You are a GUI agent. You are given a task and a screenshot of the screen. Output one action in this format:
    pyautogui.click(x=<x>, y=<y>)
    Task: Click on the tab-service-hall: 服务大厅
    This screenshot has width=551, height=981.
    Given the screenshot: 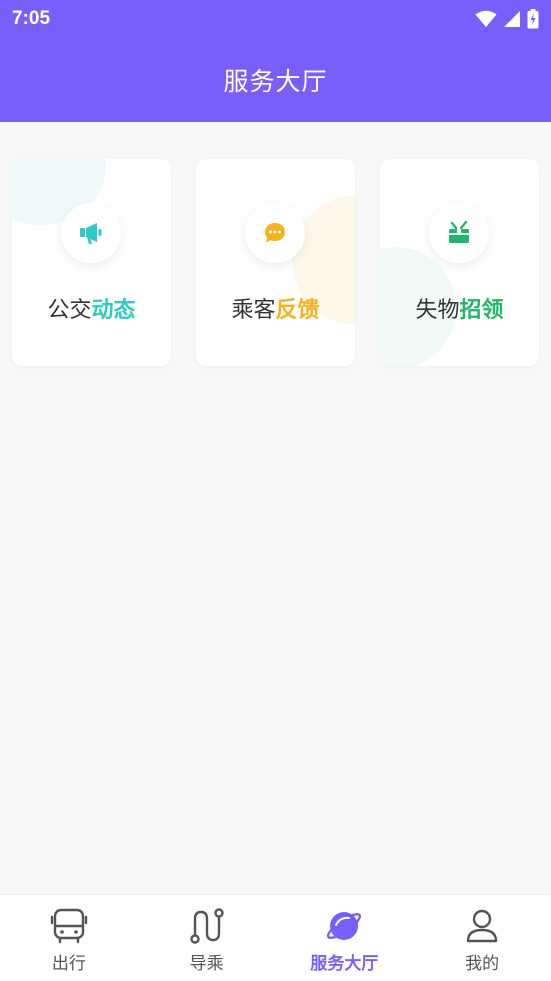 What is the action you would take?
    pyautogui.click(x=345, y=938)
    